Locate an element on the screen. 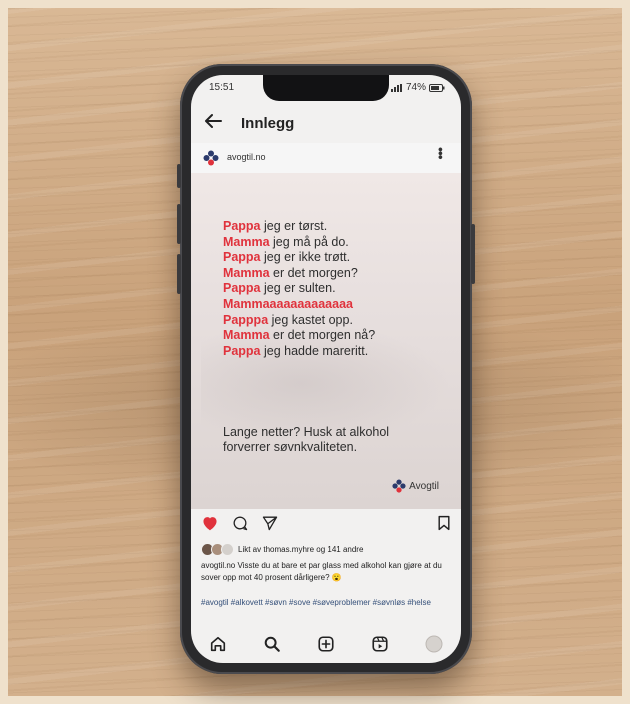 Image resolution: width=630 pixels, height=704 pixels. battery-percent: 74% is located at coordinates (415, 87).